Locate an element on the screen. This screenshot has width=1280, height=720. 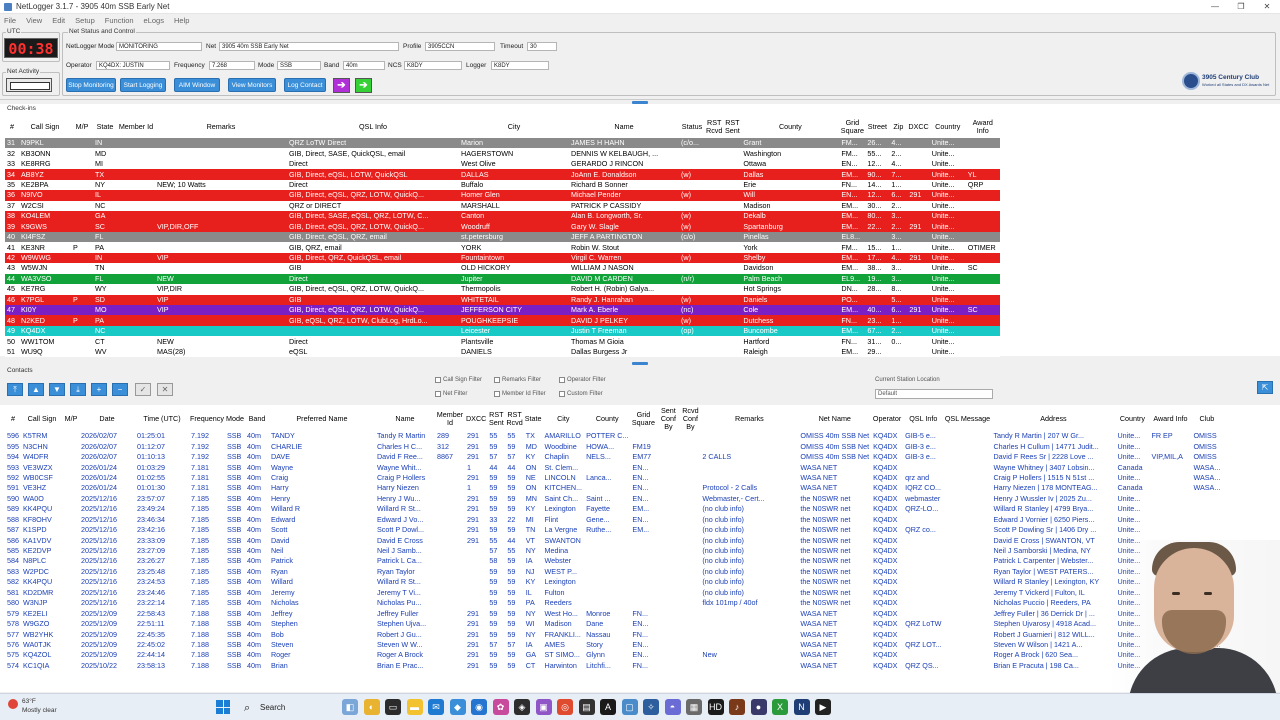
netlogger-icon: N is located at coordinates (801, 707).